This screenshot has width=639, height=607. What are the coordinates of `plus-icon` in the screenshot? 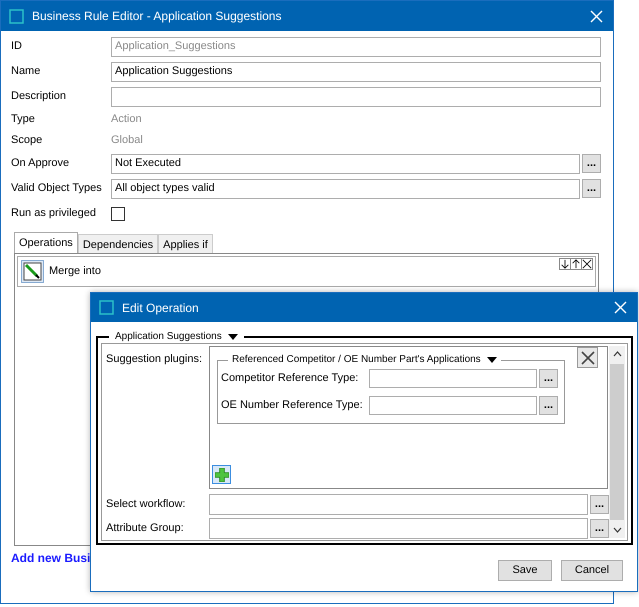 It's located at (221, 475).